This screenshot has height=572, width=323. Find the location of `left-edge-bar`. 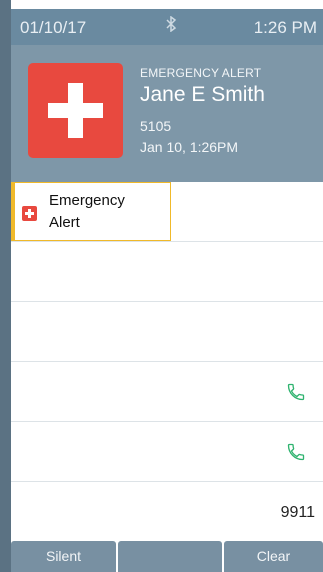

left-edge-bar is located at coordinates (5, 286).